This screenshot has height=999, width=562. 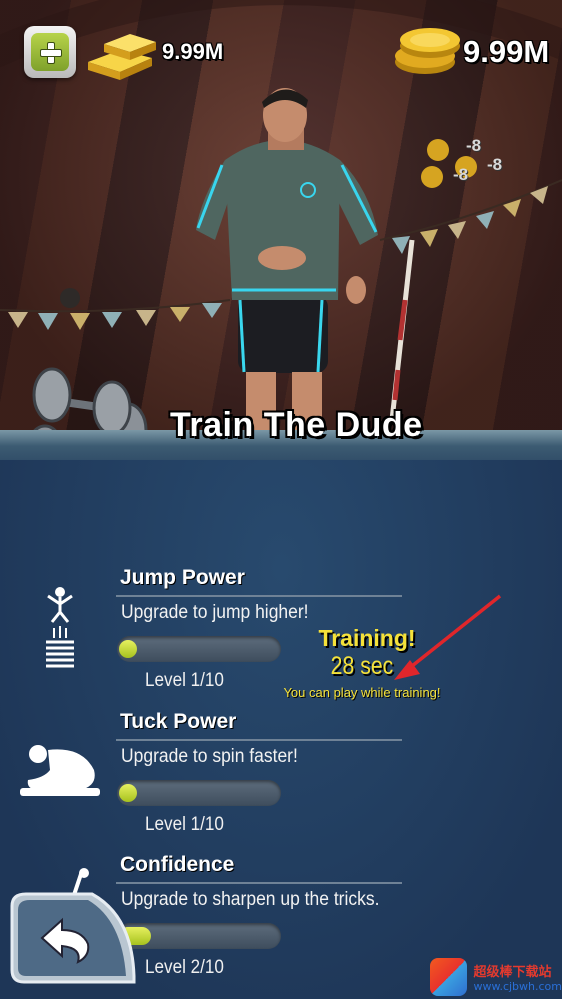 What do you see at coordinates (60, 627) in the screenshot?
I see `jumper-spring-icon` at bounding box center [60, 627].